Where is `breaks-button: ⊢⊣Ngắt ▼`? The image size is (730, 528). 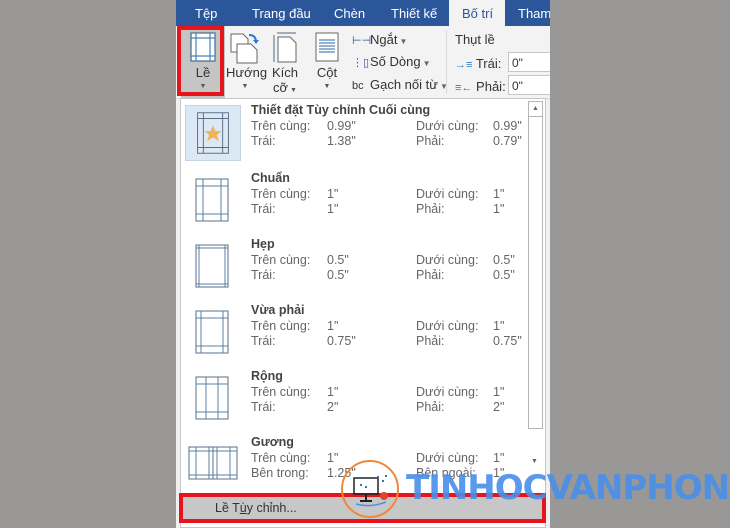 breaks-button: ⊢⊣Ngắt ▼ is located at coordinates (379, 40).